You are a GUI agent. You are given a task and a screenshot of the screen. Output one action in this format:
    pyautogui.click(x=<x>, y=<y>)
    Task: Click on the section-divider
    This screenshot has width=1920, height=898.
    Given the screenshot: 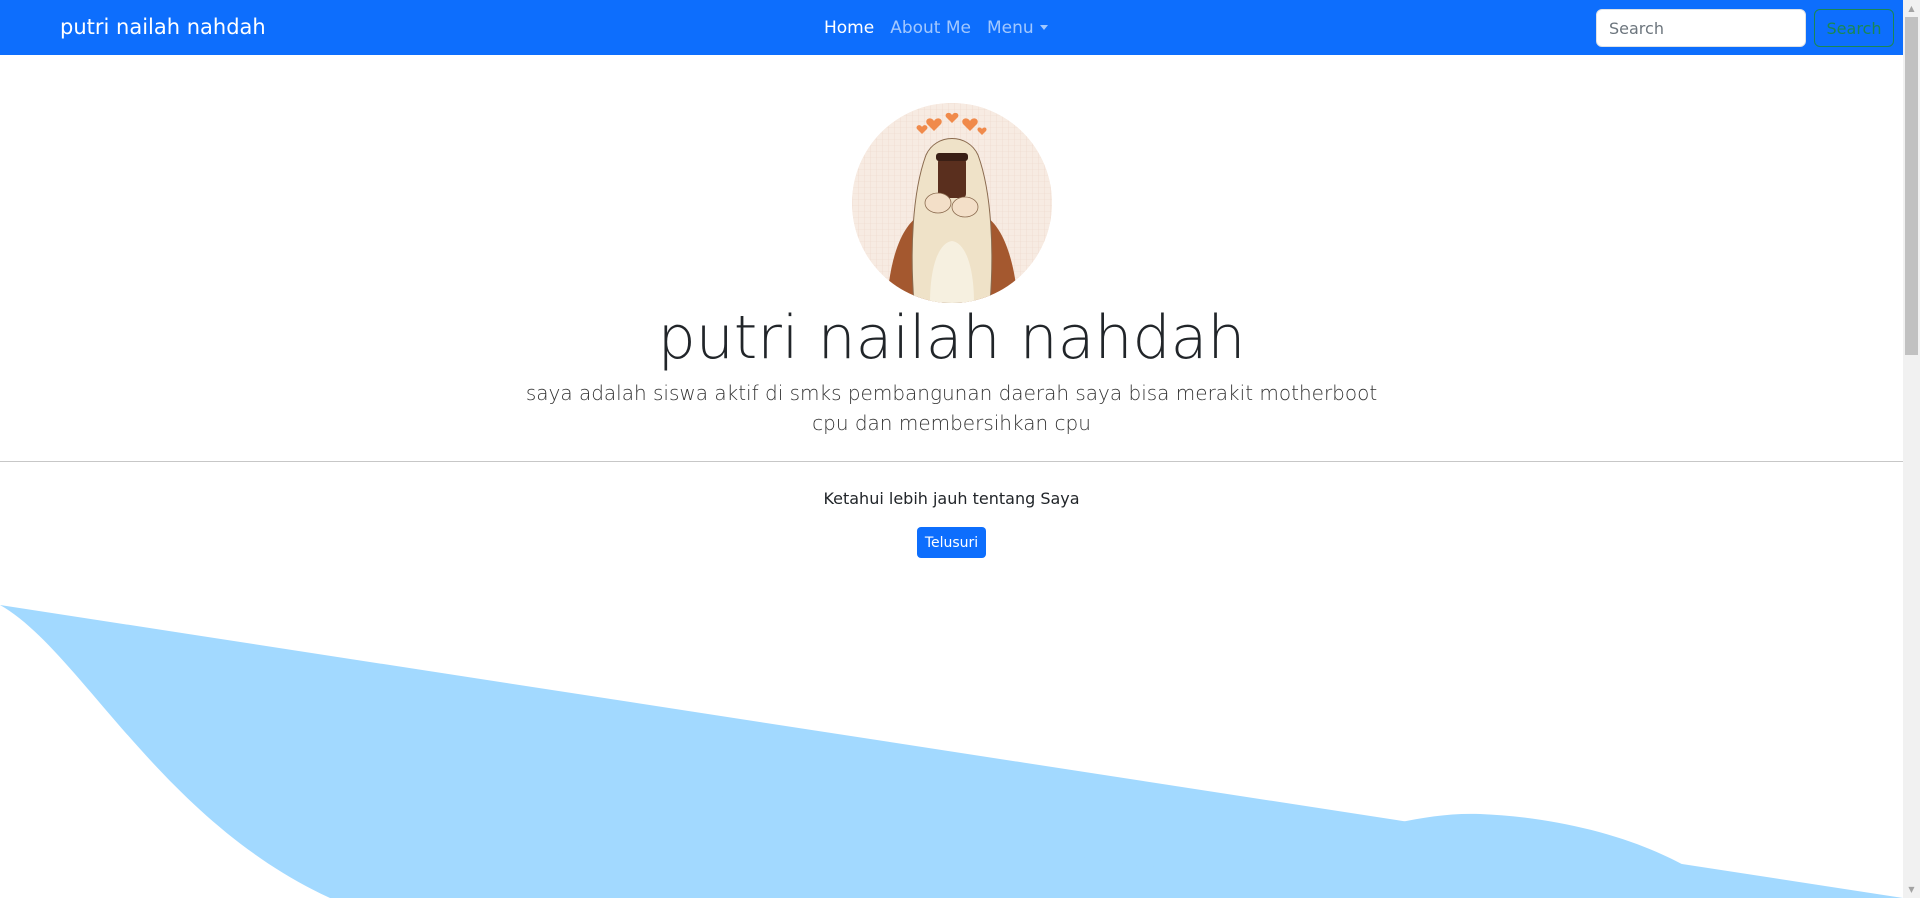 What is the action you would take?
    pyautogui.click(x=951, y=461)
    